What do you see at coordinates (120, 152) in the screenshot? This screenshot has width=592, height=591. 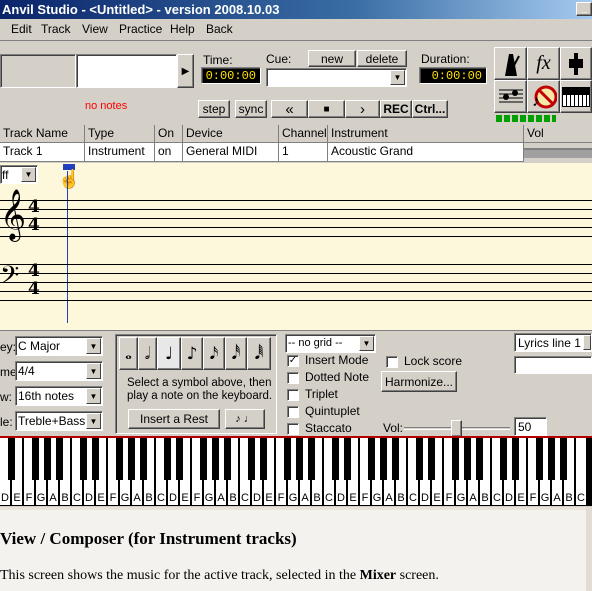 I see `table-row-type: Instrument` at bounding box center [120, 152].